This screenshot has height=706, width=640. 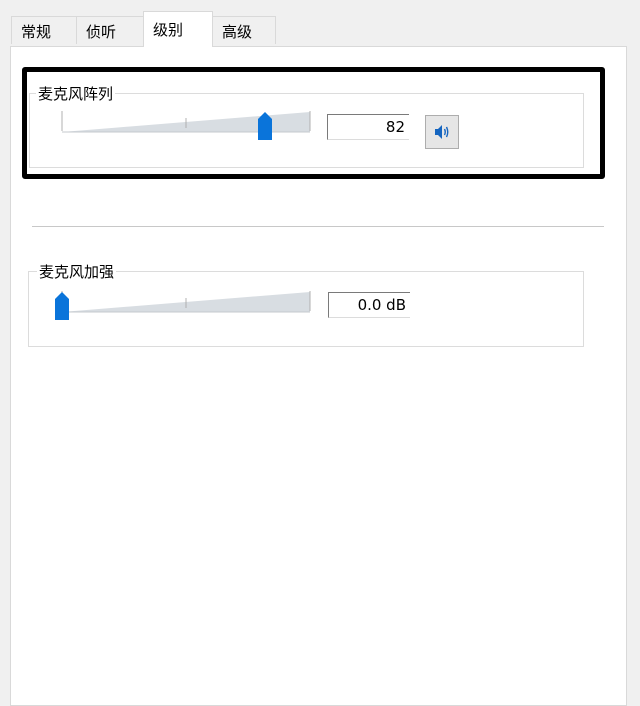 What do you see at coordinates (62, 306) in the screenshot?
I see `mic-boost-slider-thumb` at bounding box center [62, 306].